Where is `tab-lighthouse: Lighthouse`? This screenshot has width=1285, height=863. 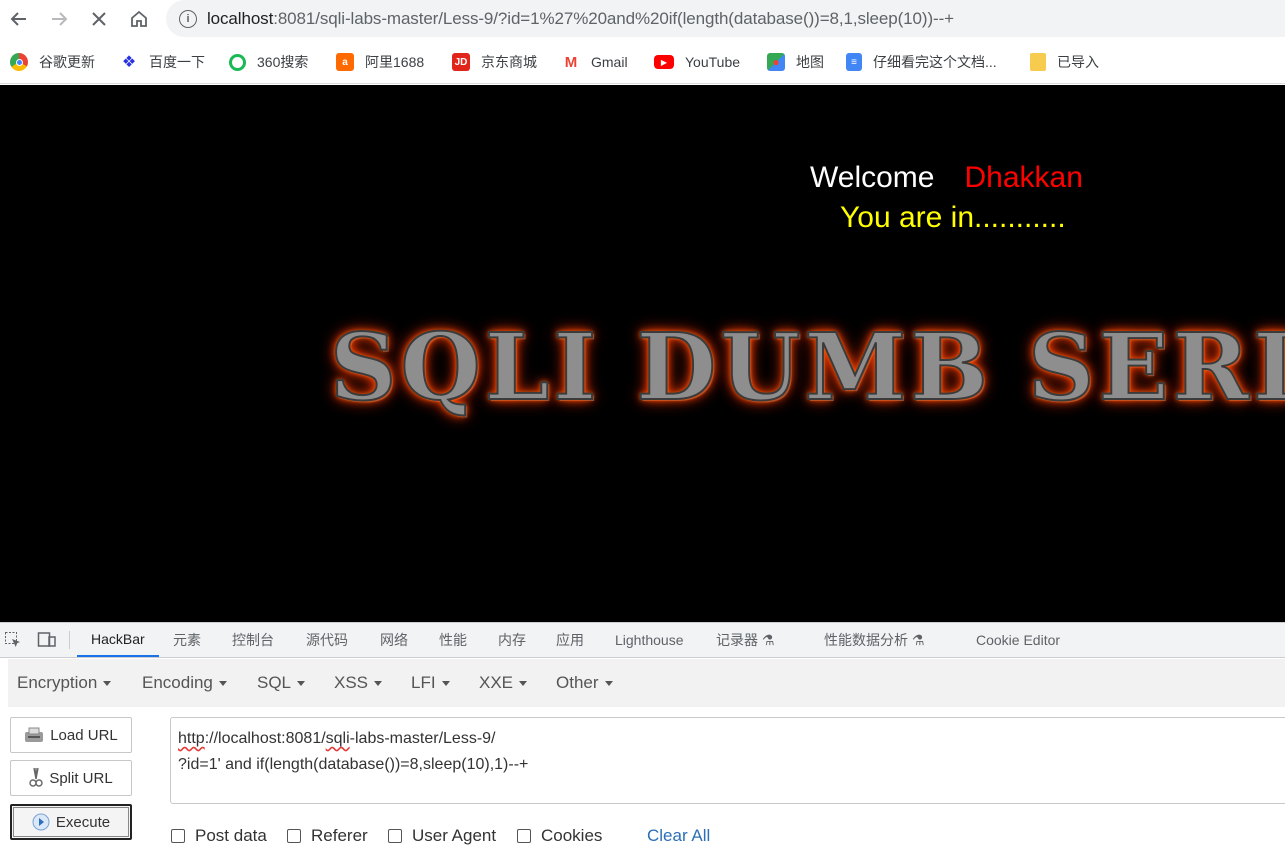 tab-lighthouse: Lighthouse is located at coordinates (649, 640).